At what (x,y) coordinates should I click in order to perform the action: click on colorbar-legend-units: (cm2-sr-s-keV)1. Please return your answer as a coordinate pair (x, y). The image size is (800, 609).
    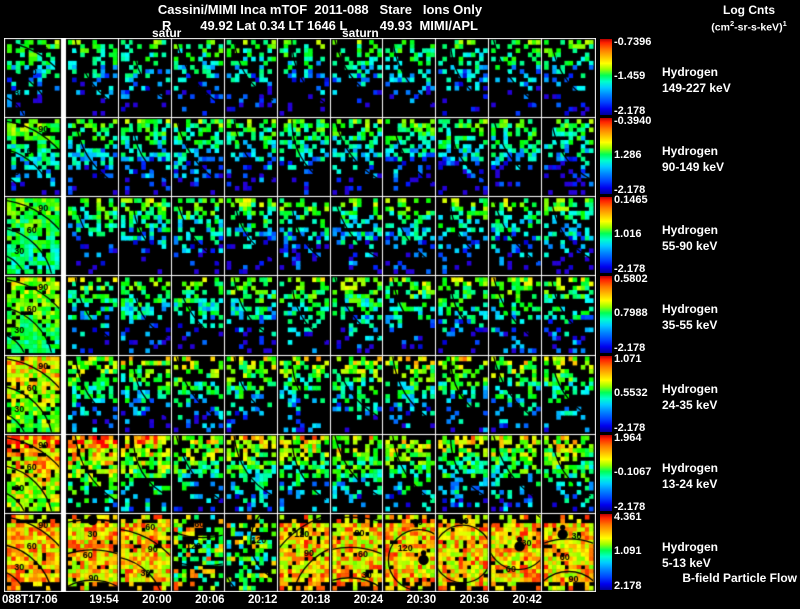
    Looking at the image, I should click on (749, 26).